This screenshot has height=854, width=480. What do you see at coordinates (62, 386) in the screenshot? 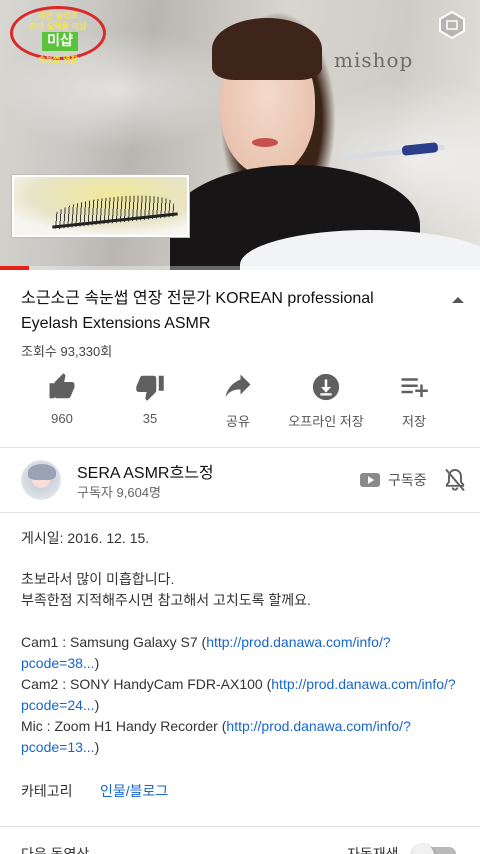
I see `thumbs-up-icon` at bounding box center [62, 386].